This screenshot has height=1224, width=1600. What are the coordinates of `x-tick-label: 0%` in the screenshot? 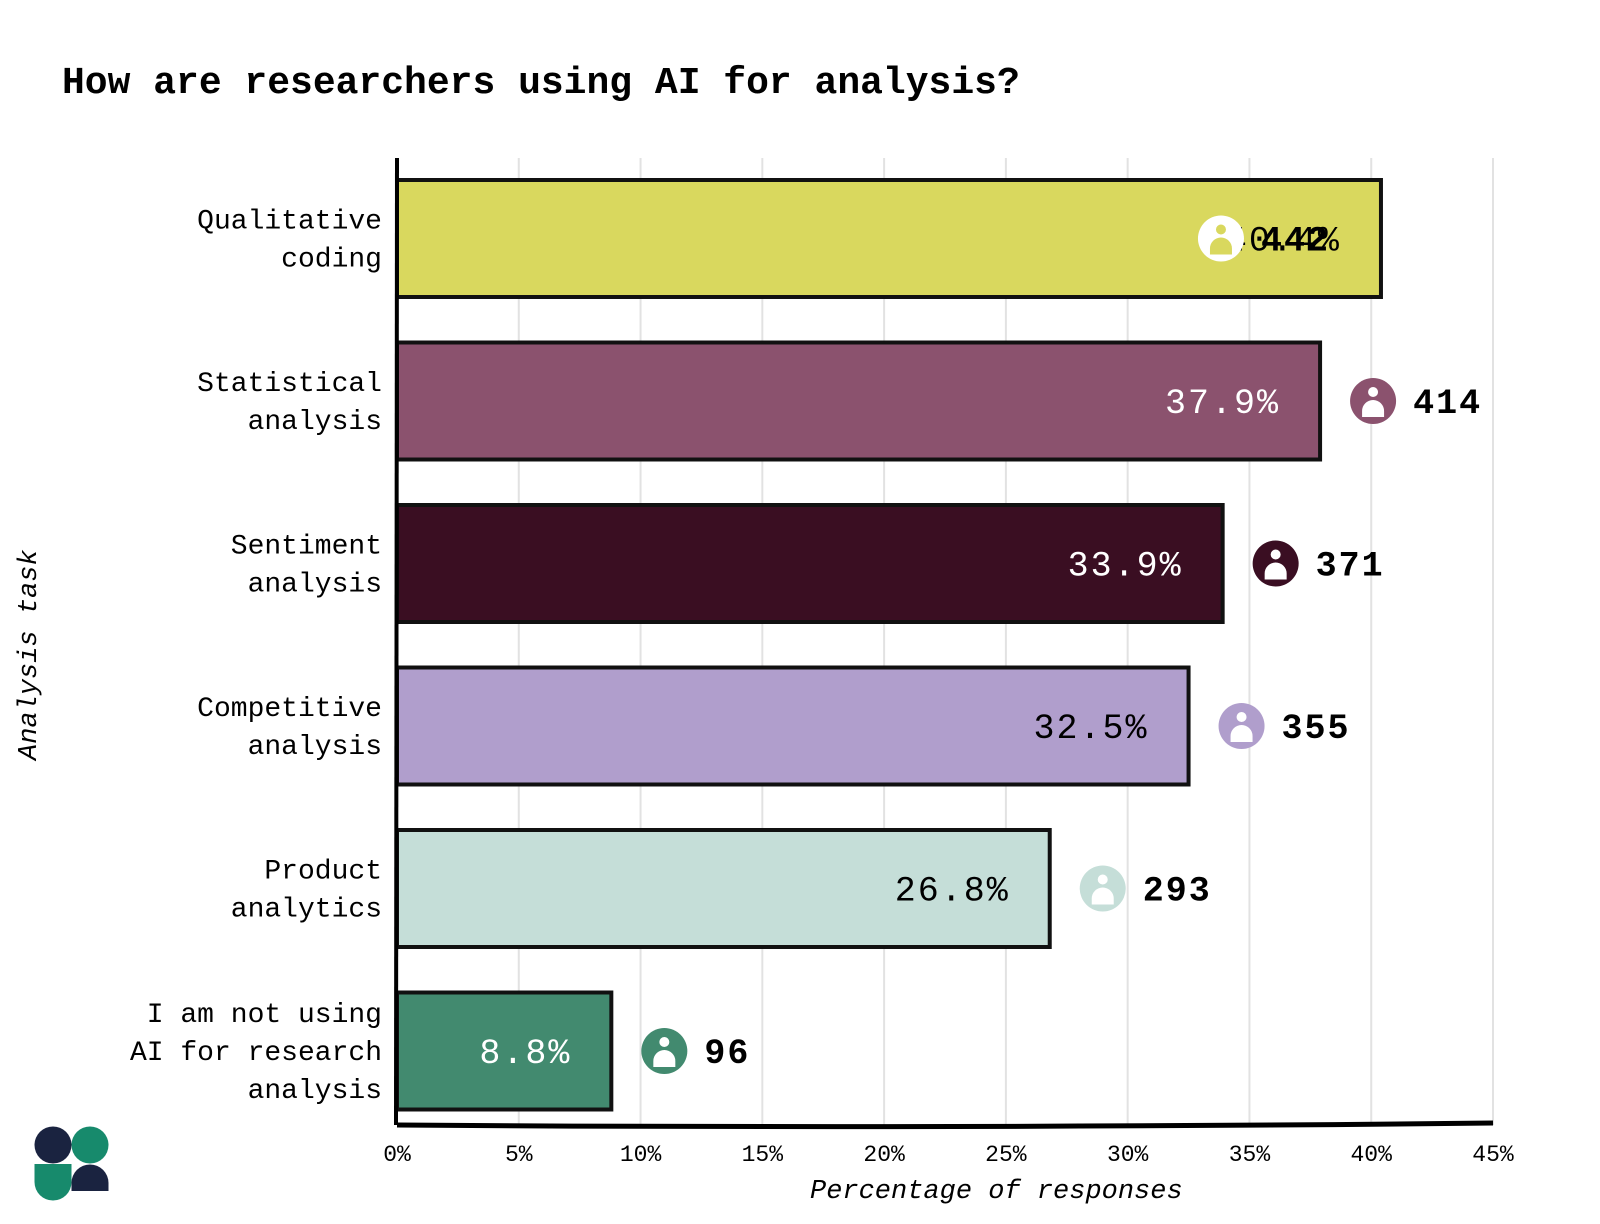 It's located at (397, 1155).